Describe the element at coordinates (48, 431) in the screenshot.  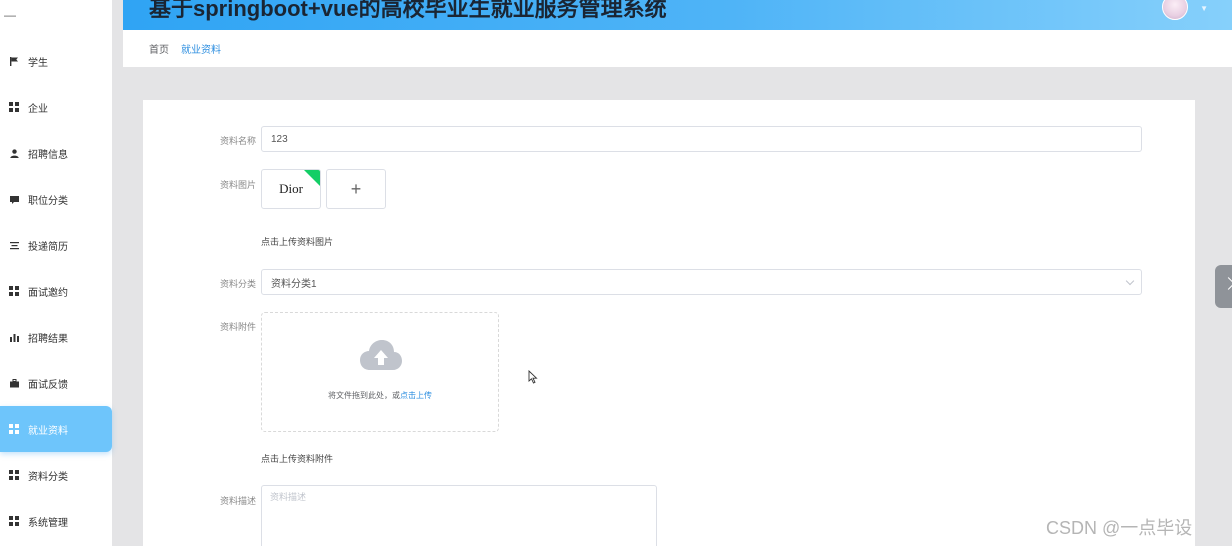
I see `sidebar-item-label: 就业资料` at that location.